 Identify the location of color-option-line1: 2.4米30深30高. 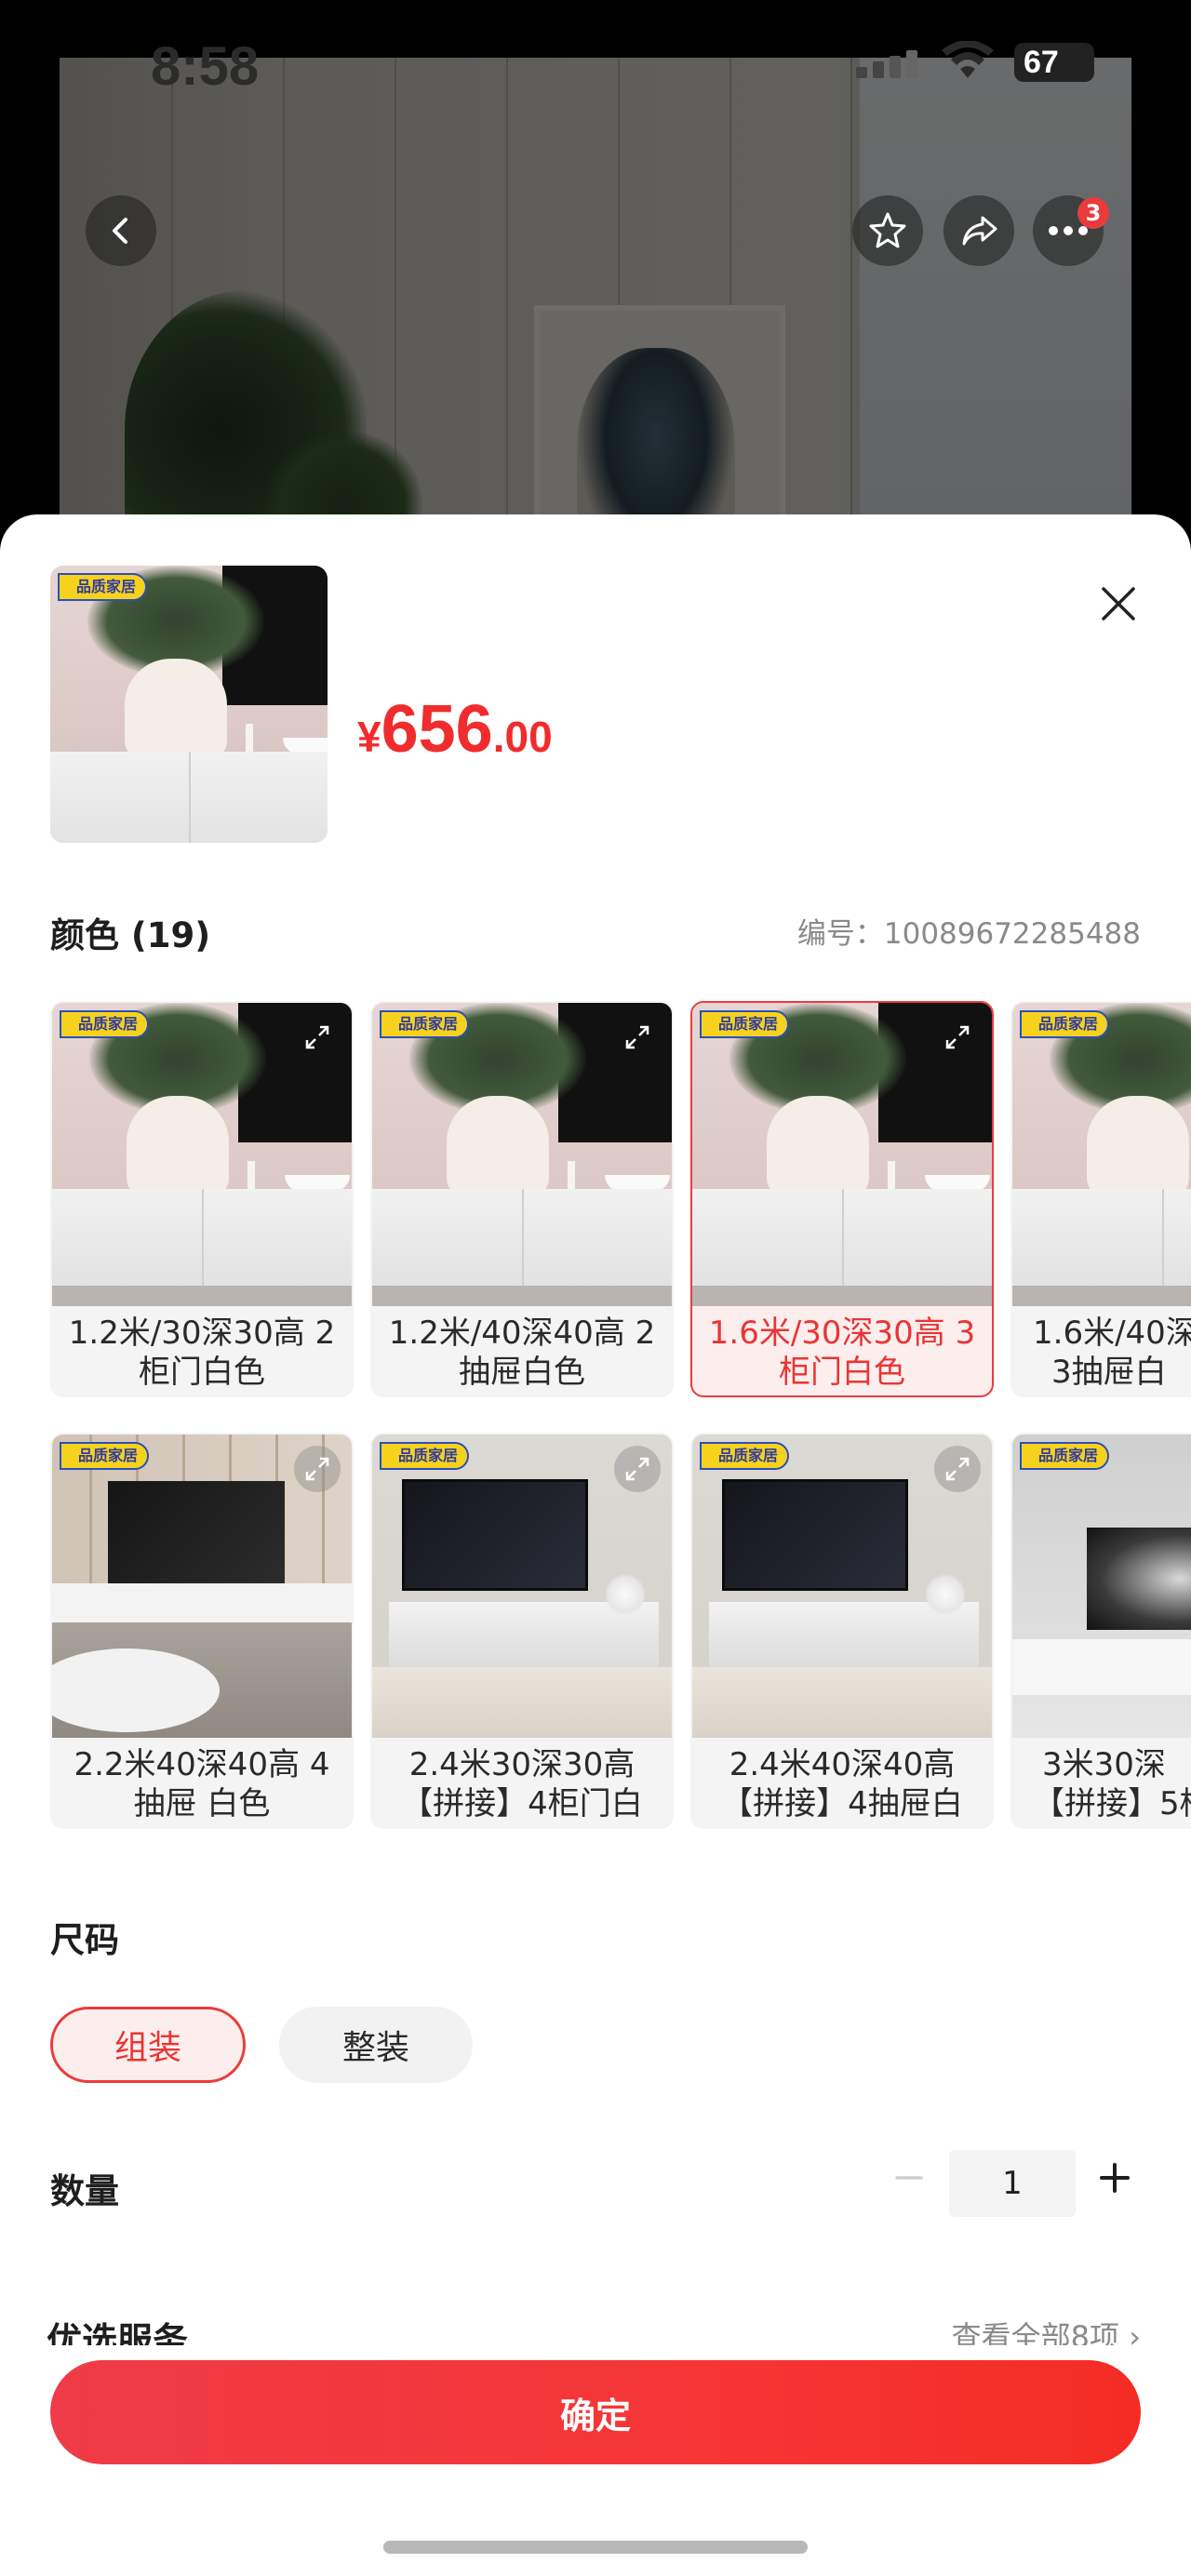
(522, 1764).